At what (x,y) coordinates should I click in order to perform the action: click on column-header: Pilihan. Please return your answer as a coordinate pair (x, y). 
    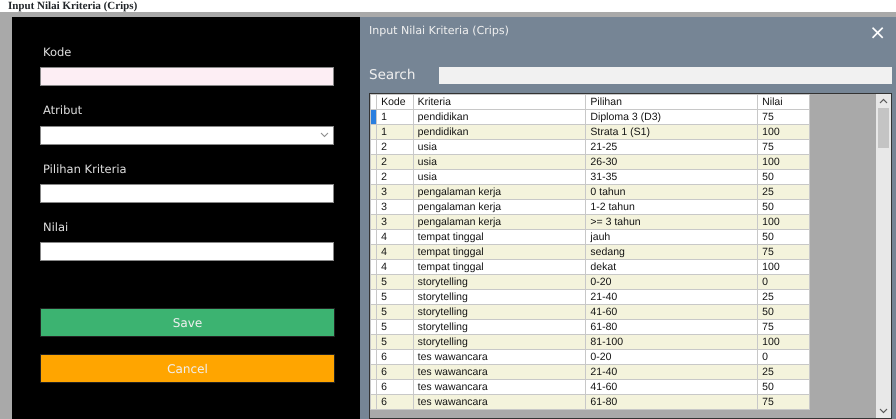
    Looking at the image, I should click on (672, 102).